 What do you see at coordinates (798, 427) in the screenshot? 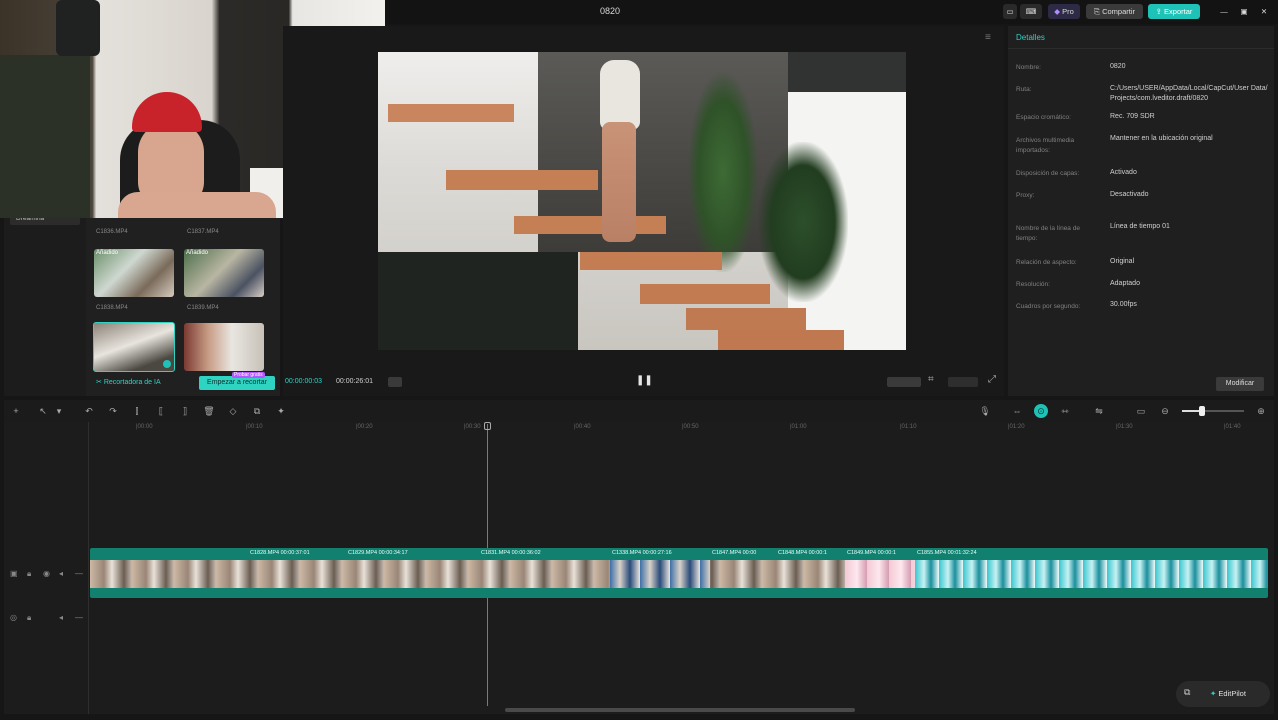
I see `ruler-tick: |01:00` at bounding box center [798, 427].